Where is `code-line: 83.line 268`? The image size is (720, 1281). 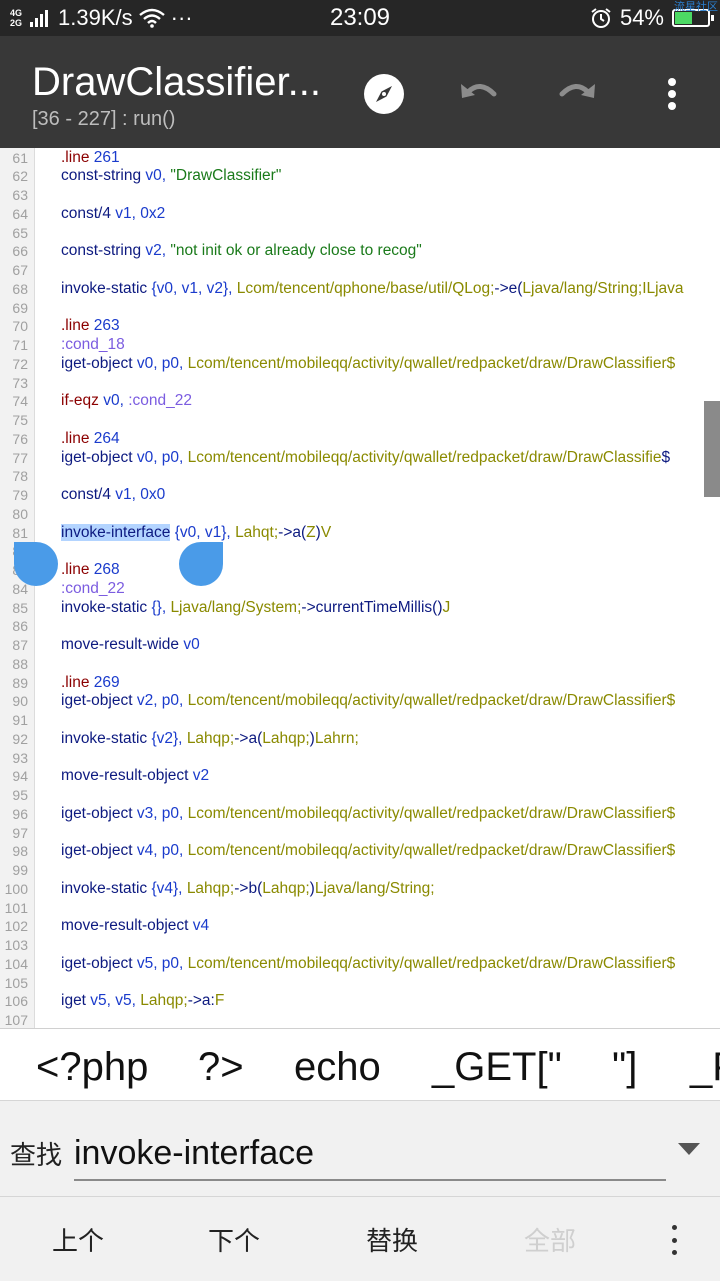
code-line: 83.line 268 is located at coordinates (360, 570).